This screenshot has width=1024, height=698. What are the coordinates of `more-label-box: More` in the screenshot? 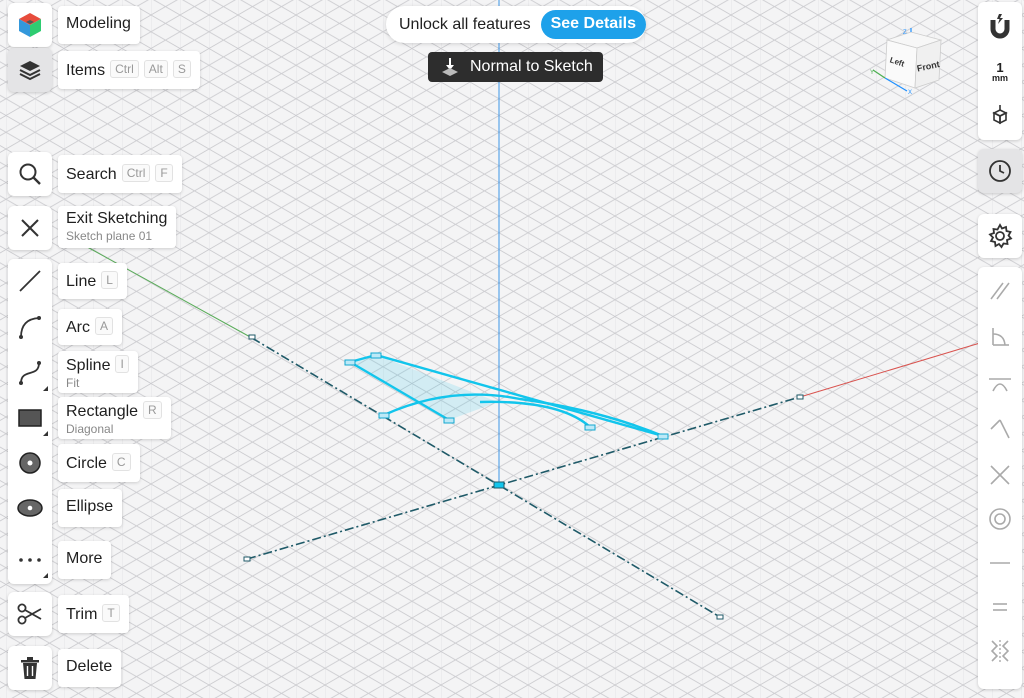 It's located at (85, 560).